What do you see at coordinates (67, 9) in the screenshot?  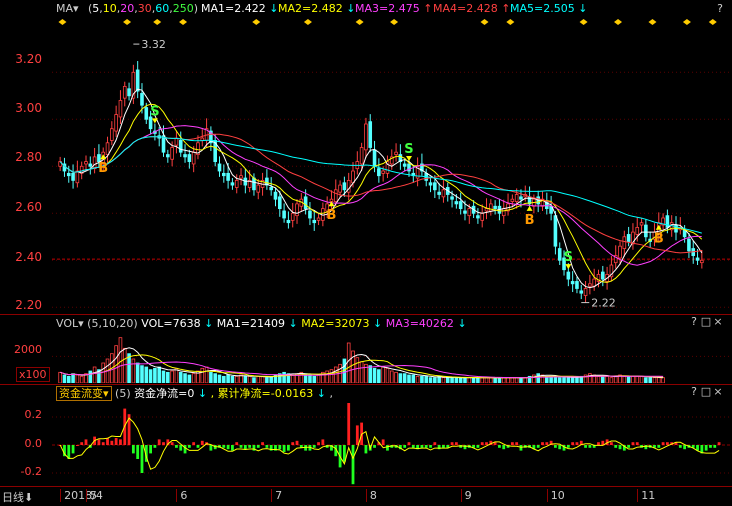 I see `ma-indicator-dropdown: MA▾` at bounding box center [67, 9].